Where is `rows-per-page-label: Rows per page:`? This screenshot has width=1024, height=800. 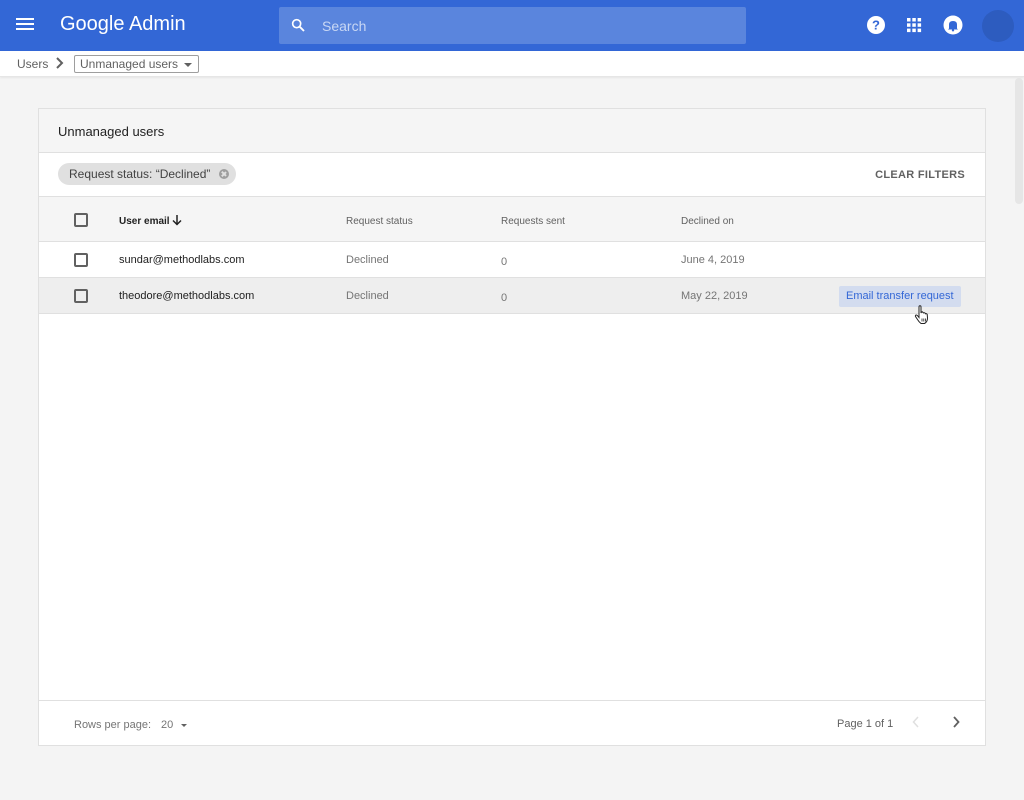 rows-per-page-label: Rows per page: is located at coordinates (113, 725).